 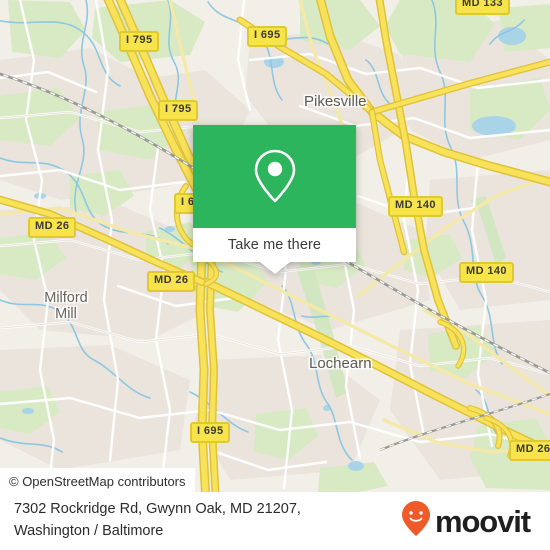 I want to click on highway-shield-md133: MD 133, so click(x=482, y=7).